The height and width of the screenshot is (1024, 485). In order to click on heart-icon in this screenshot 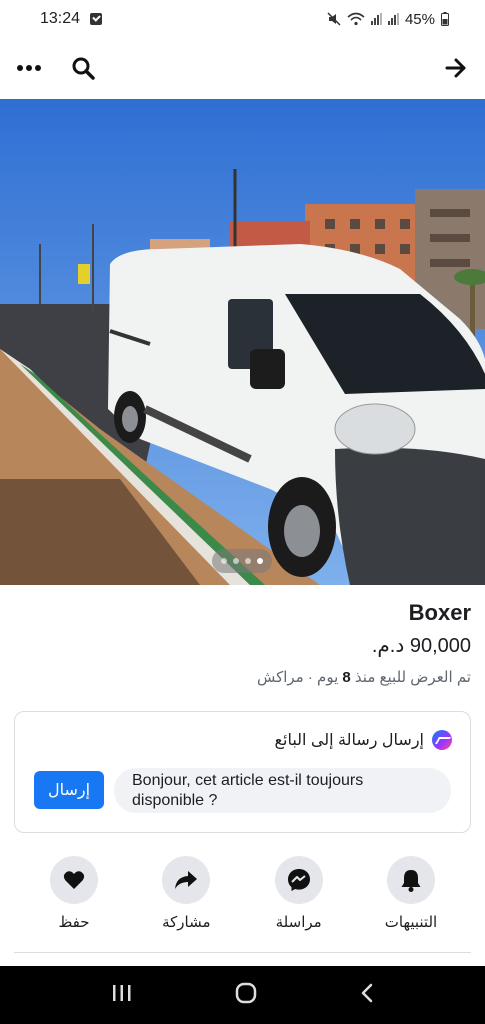, I will do `click(74, 880)`.